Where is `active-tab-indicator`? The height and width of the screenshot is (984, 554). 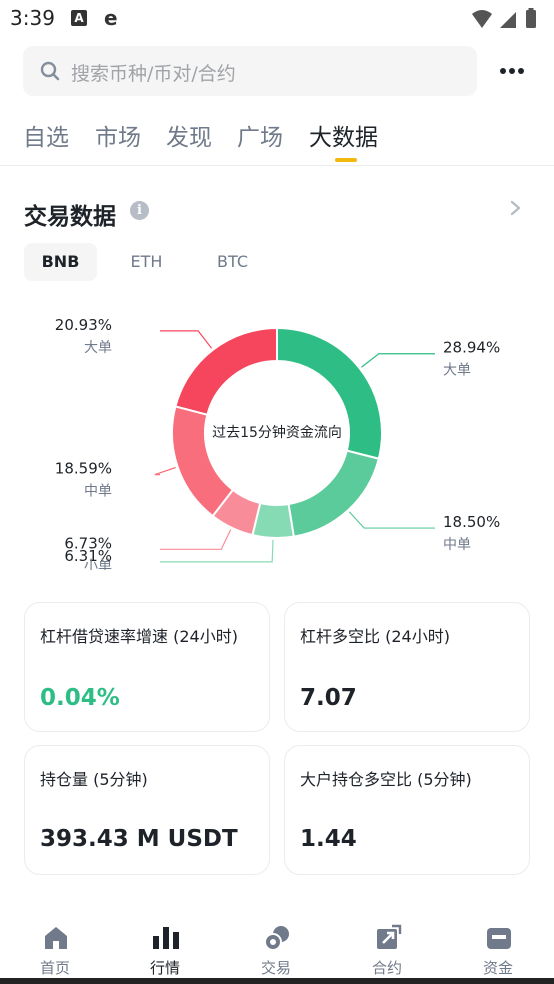 active-tab-indicator is located at coordinates (346, 160).